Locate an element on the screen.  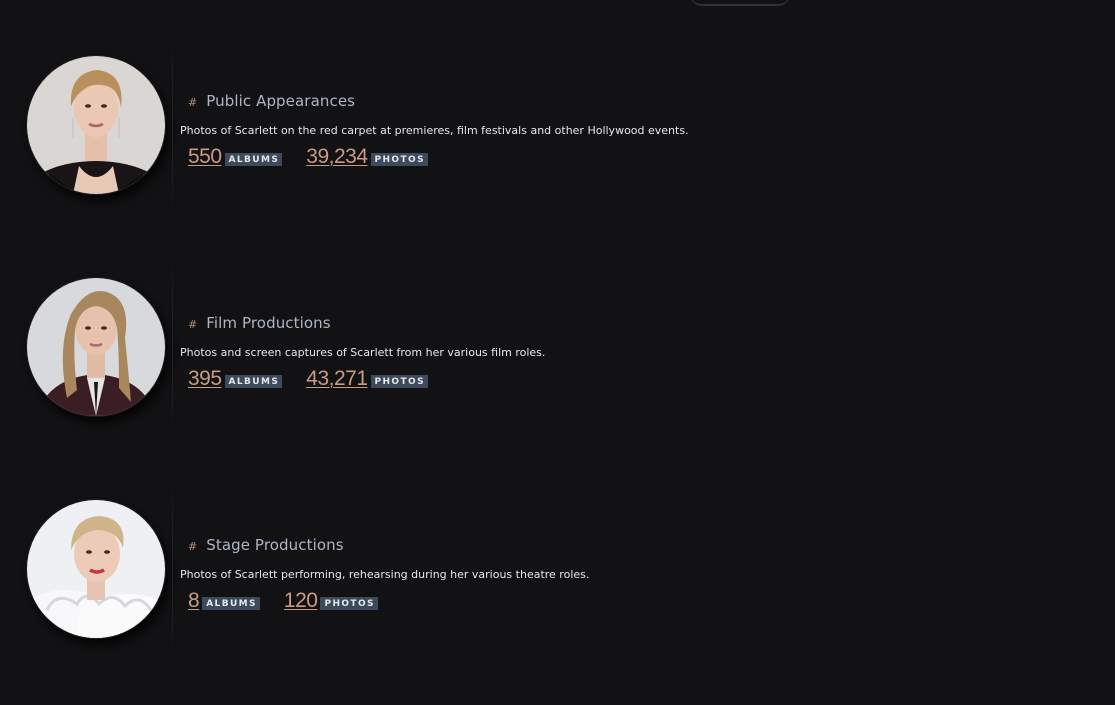
photos-stat: 39,234 PHOTOS is located at coordinates (367, 157).